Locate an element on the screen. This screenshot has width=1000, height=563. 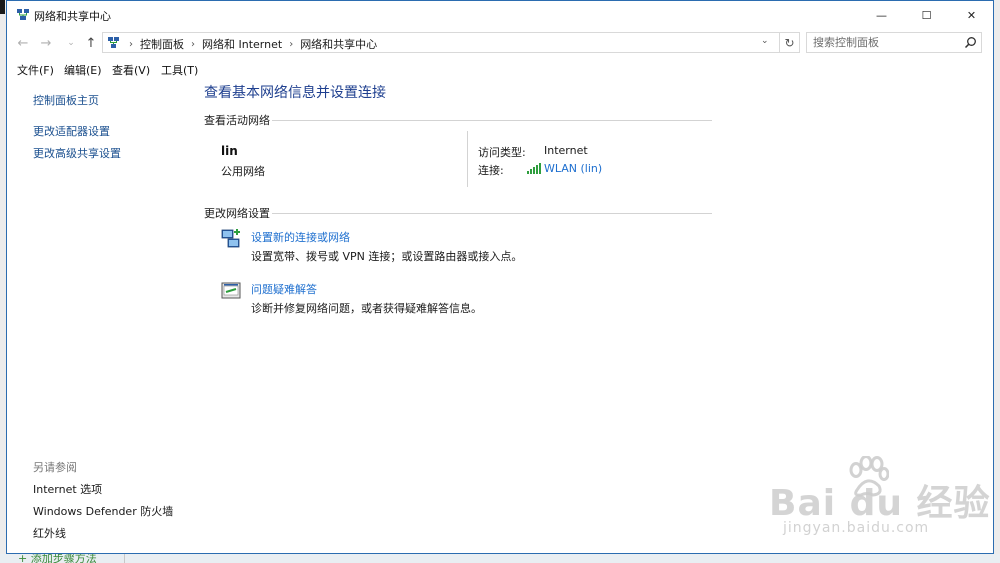
arrow-left-icon: ← is located at coordinates (23, 43).